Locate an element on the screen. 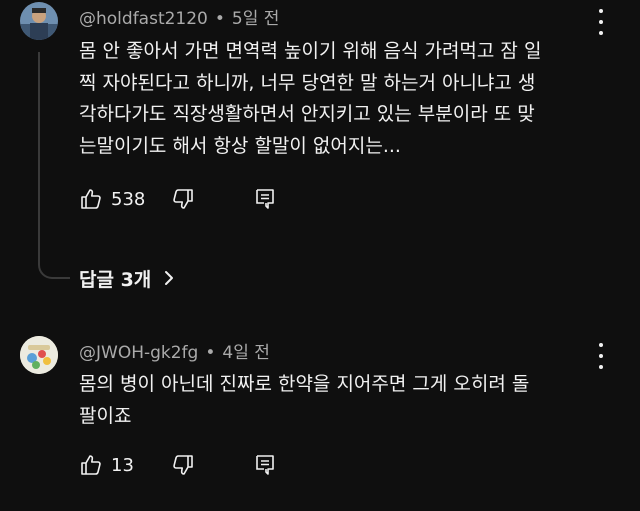  comment-header: @JWOH-gk2fg • 4일 전 is located at coordinates (174, 350).